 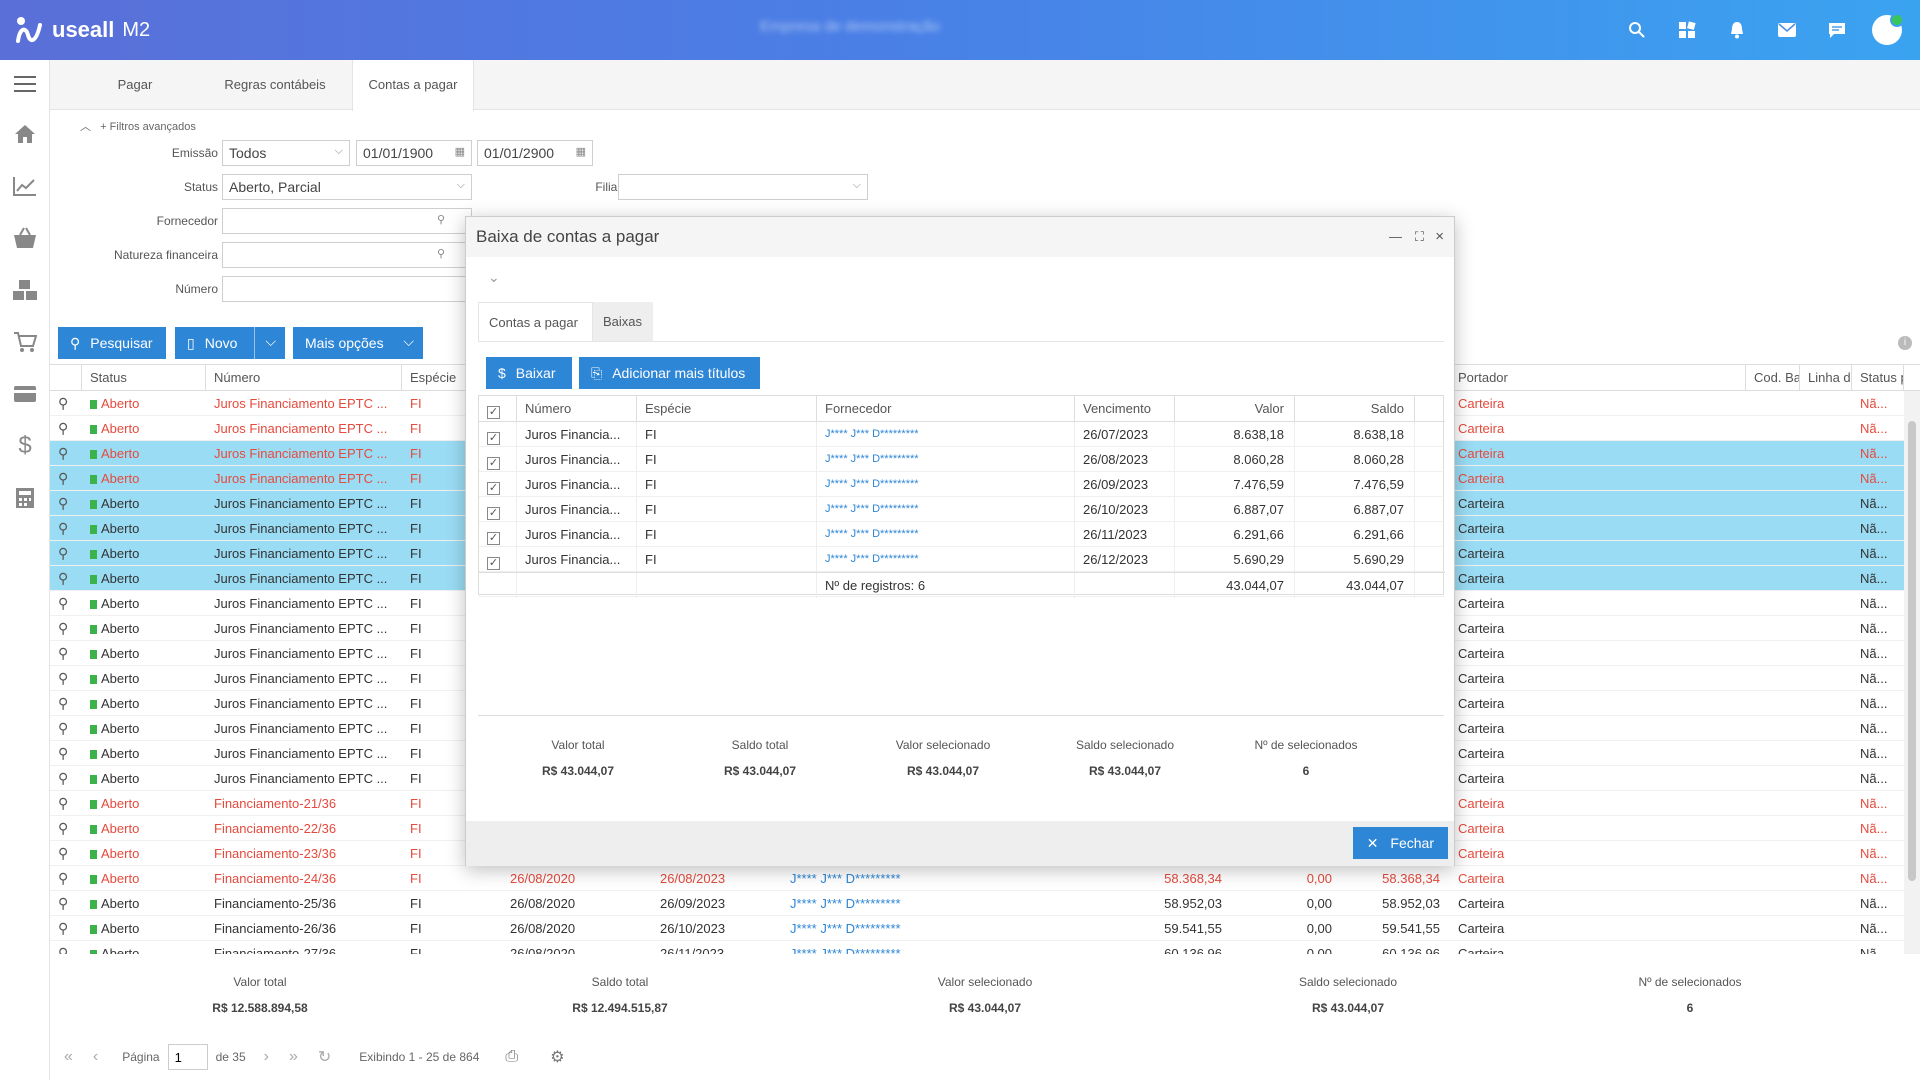 What do you see at coordinates (1787, 30) in the screenshot?
I see `mail-icon` at bounding box center [1787, 30].